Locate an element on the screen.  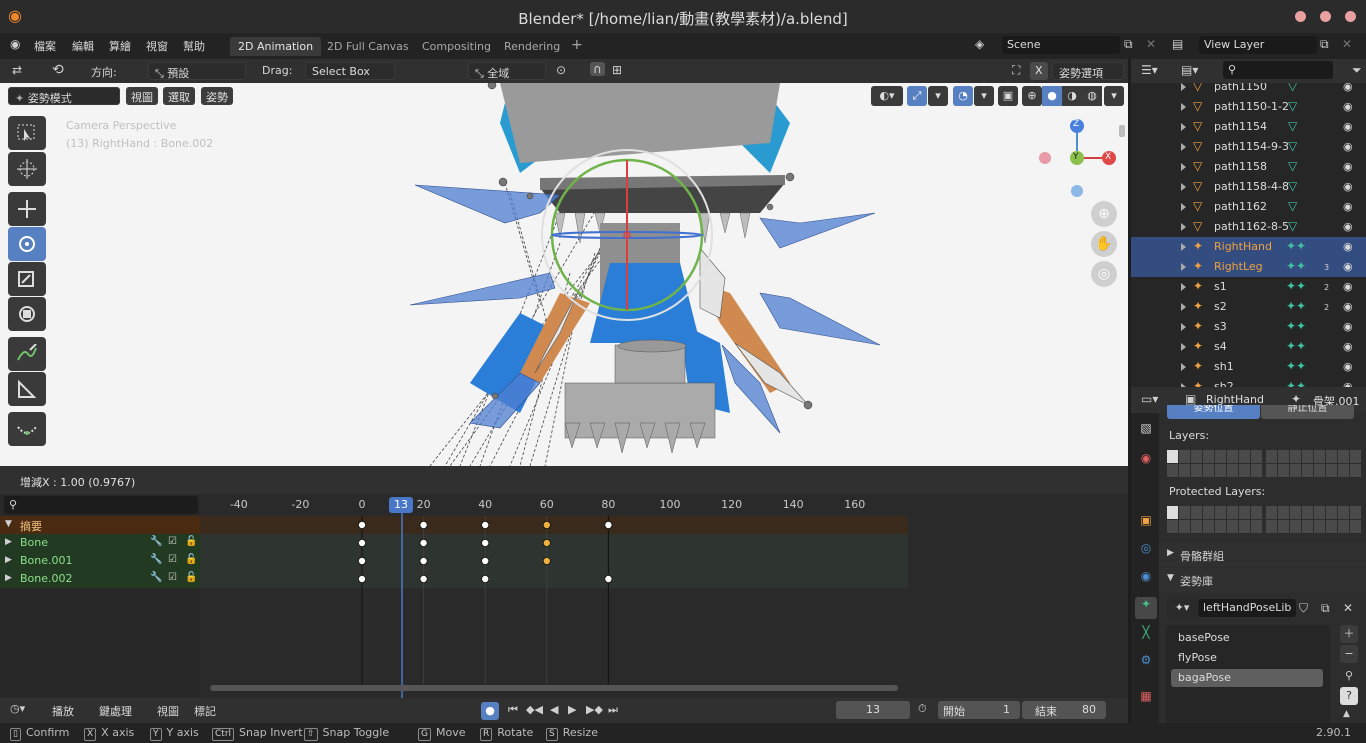
browse-pose-icon: ⚲ is located at coordinates (1349, 676).